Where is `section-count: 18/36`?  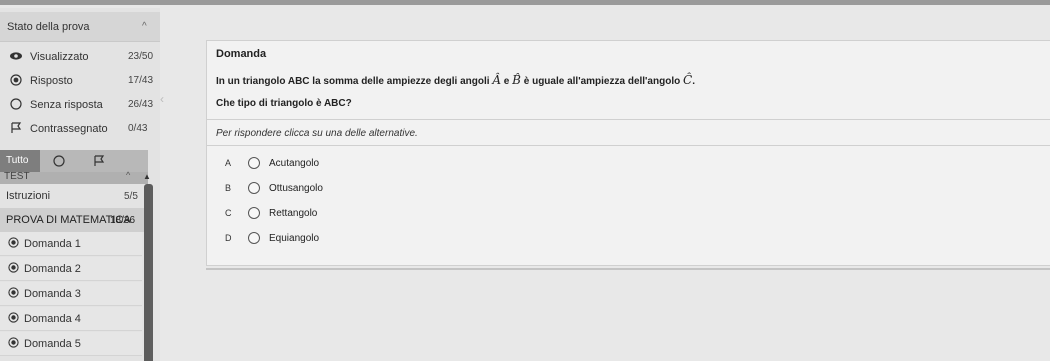
section-count: 18/36 is located at coordinates (123, 220).